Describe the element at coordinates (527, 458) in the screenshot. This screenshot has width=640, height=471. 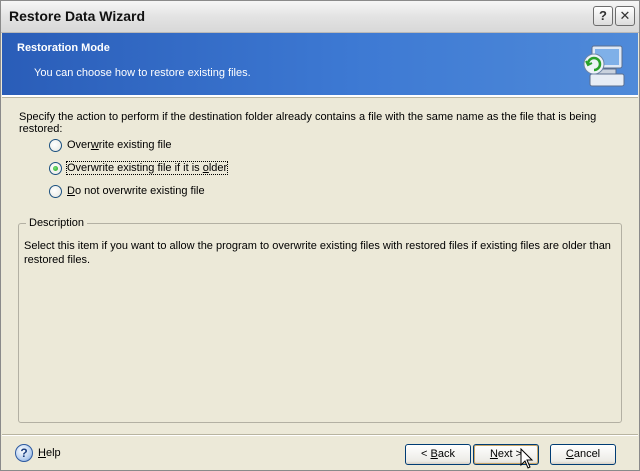
I see `mouse-cursor-icon` at that location.